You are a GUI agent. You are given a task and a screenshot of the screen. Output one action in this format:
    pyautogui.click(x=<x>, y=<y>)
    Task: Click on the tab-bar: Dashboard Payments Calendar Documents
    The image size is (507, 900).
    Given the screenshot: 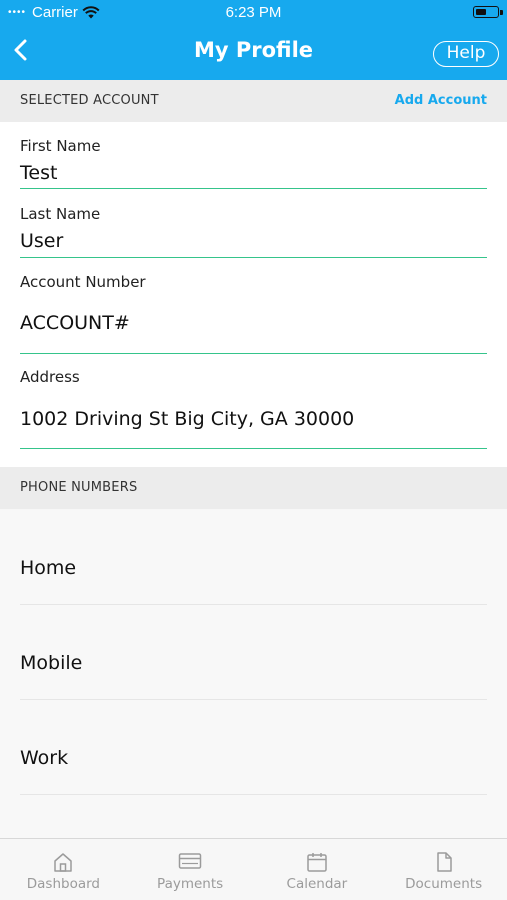 What is the action you would take?
    pyautogui.click(x=253, y=869)
    